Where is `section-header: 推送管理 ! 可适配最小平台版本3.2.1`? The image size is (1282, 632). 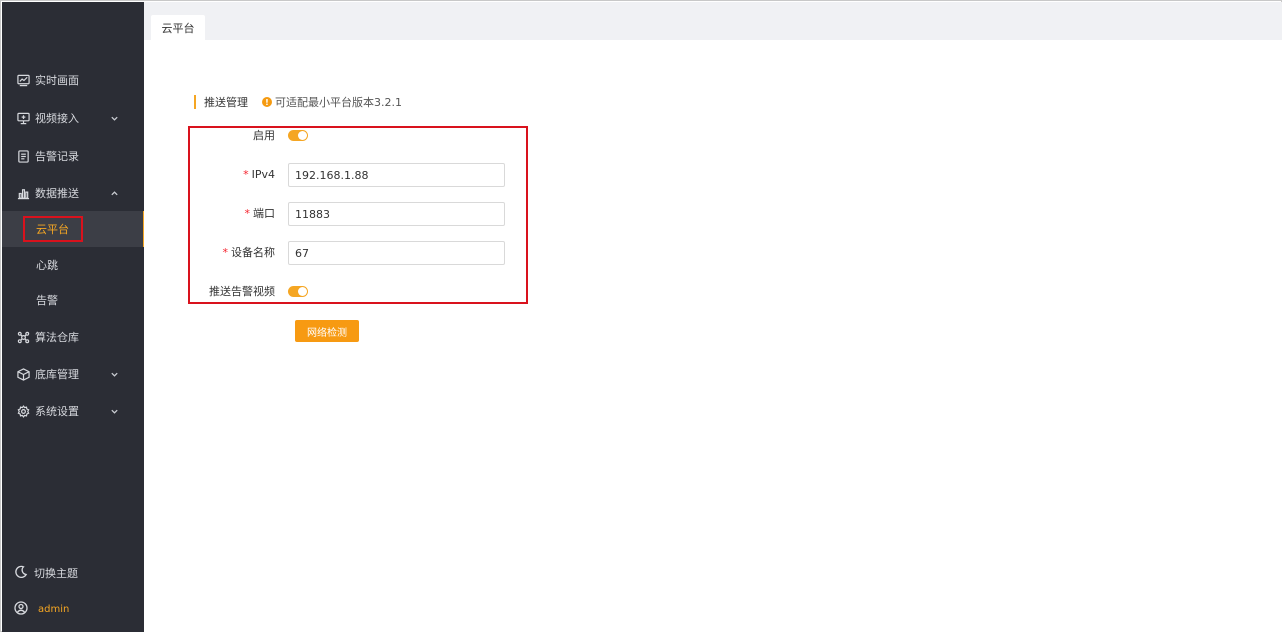
section-header: 推送管理 ! 可适配最小平台版本3.2.1 is located at coordinates (298, 102).